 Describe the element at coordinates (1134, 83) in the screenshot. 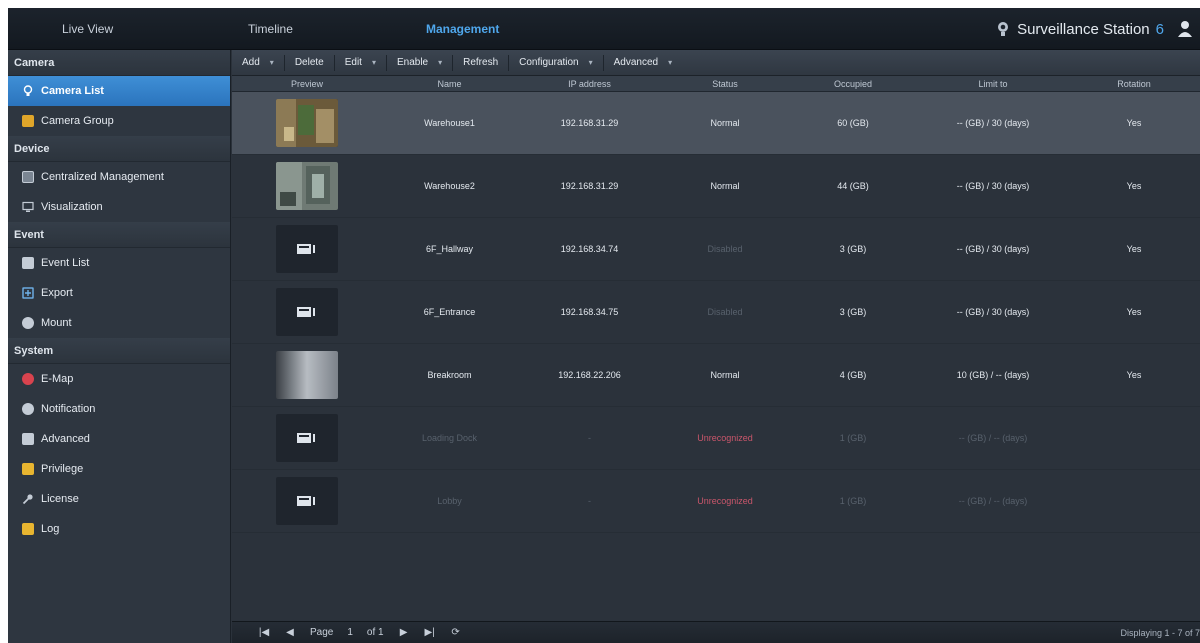

I see `column-header-rotation: Rotation` at that location.